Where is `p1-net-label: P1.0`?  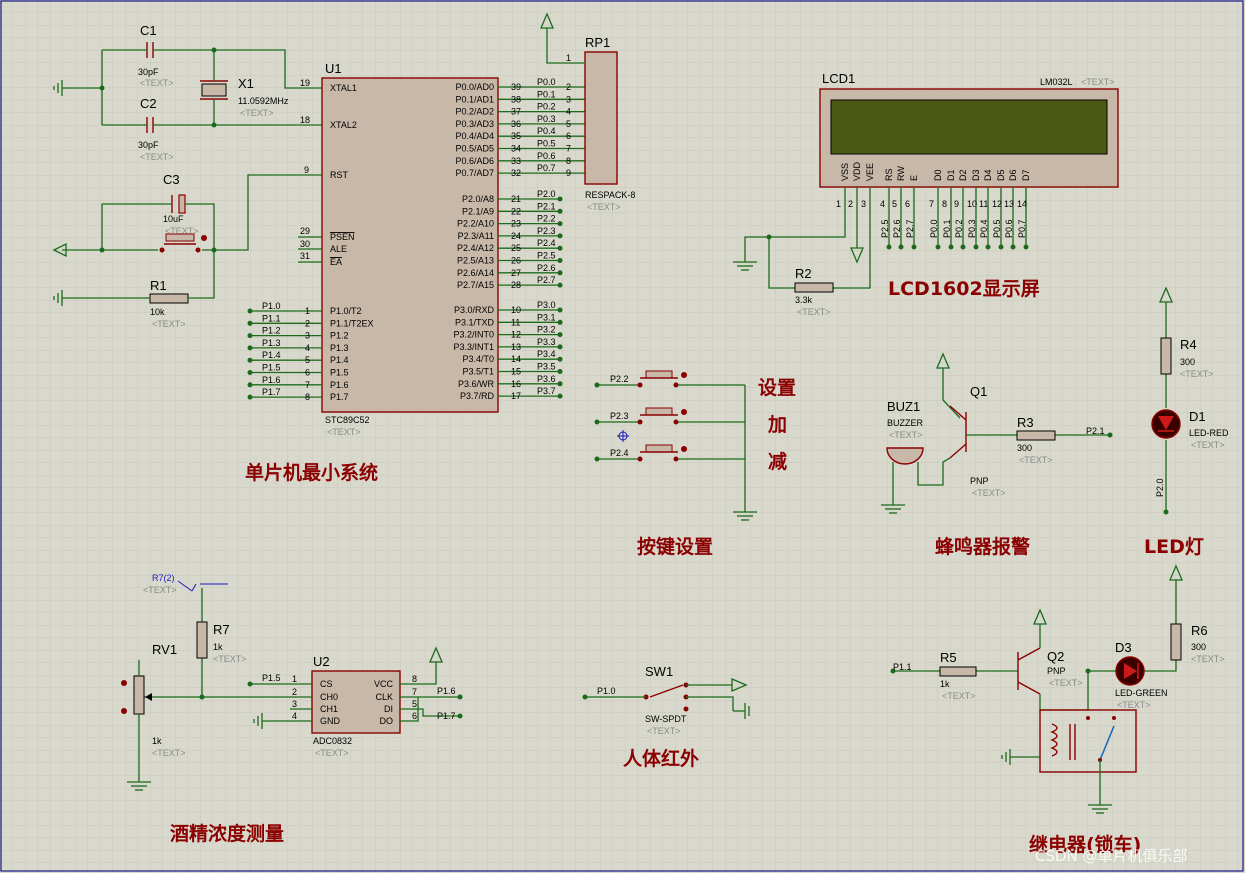 p1-net-label: P1.0 is located at coordinates (271, 306).